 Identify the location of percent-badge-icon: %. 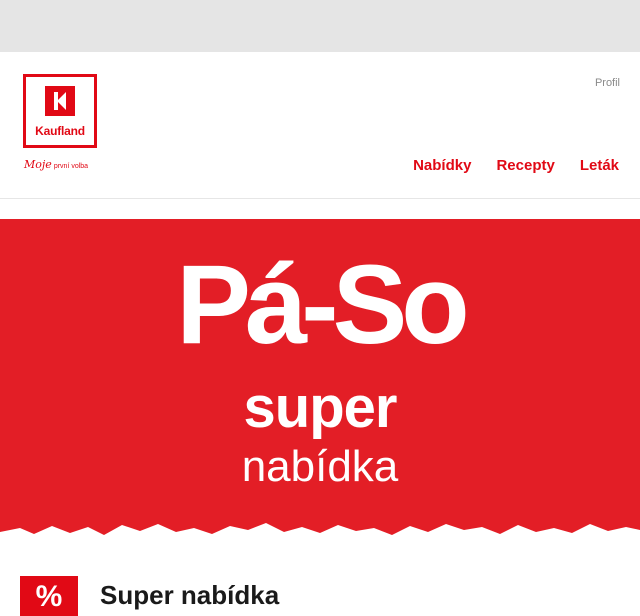
(49, 596).